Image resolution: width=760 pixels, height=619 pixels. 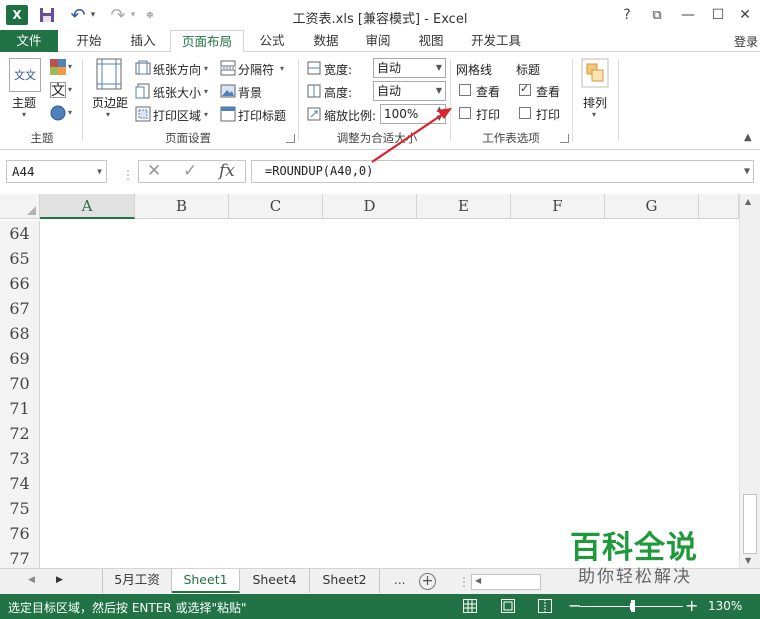 I want to click on tab-developer: 开发工具, so click(x=496, y=41).